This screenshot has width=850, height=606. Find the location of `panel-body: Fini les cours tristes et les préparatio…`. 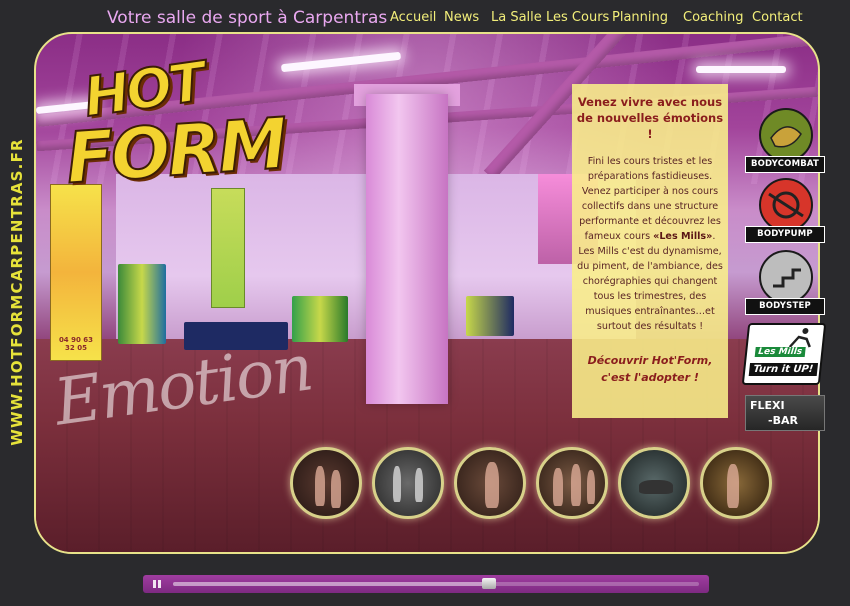

panel-body: Fini les cours tristes et les préparatio… is located at coordinates (650, 244).